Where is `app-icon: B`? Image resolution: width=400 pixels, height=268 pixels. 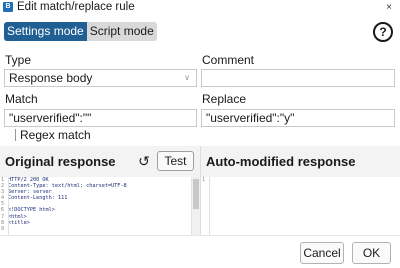 app-icon: B is located at coordinates (8, 7).